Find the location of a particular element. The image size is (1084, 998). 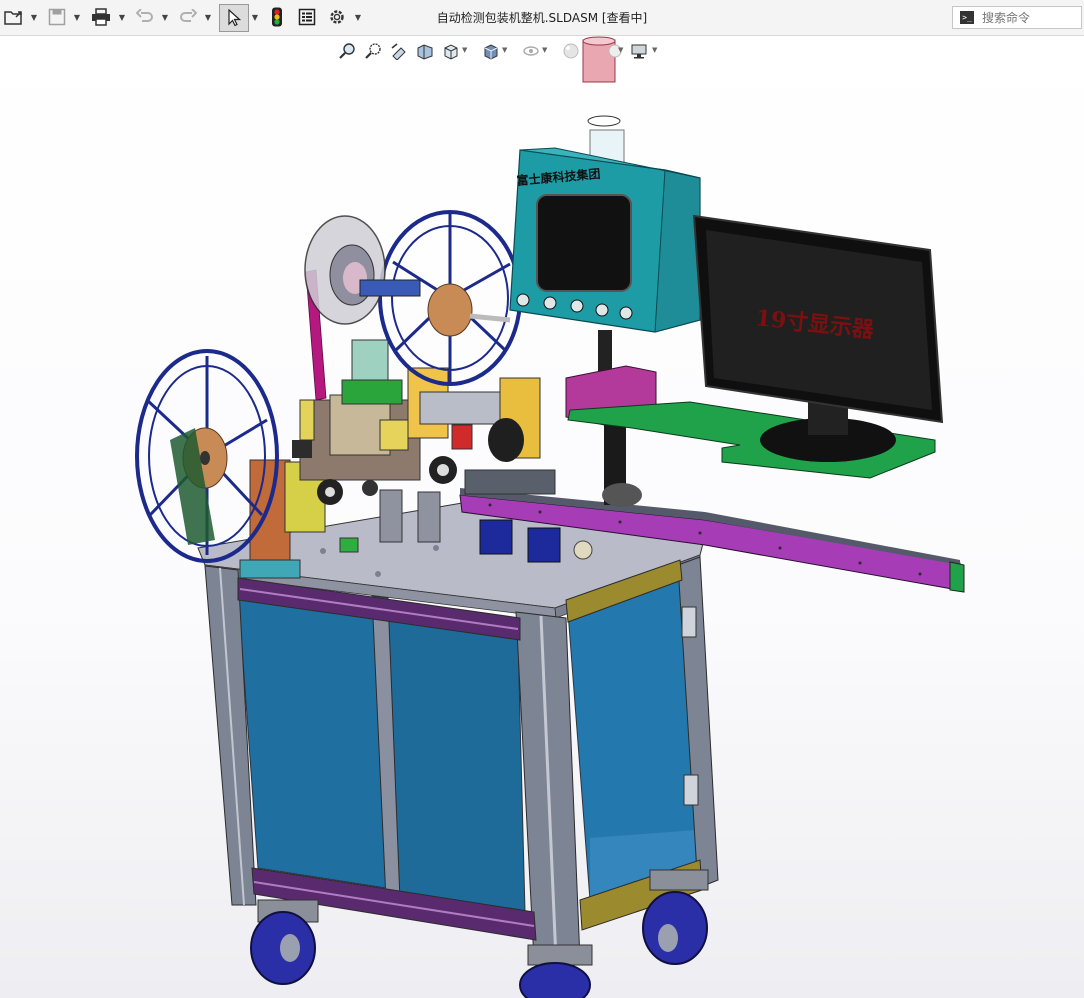

reel-left is located at coordinates (207, 456).